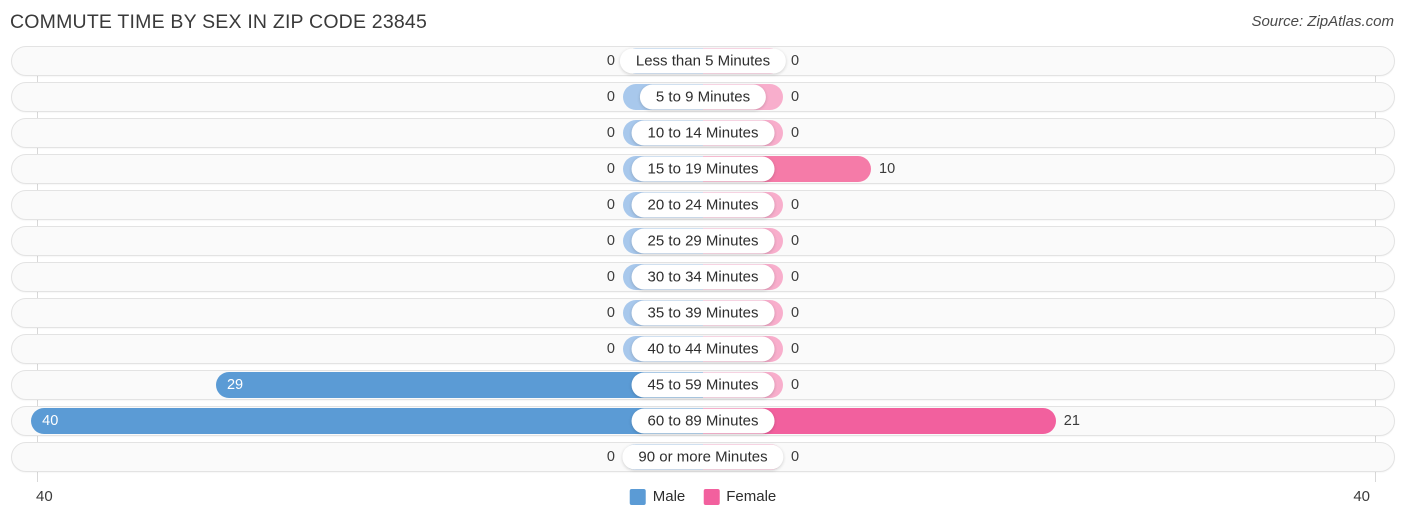  I want to click on bar-value-female: 10, so click(887, 169).